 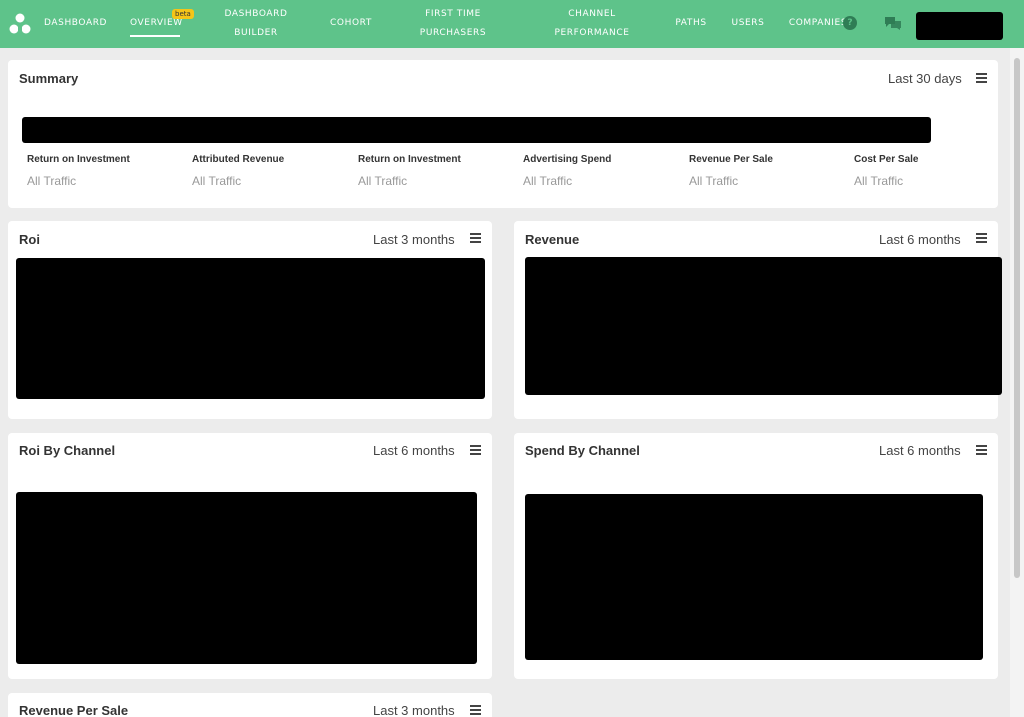 I want to click on nav-item-dashboard-builder: DASHBOARD BUILDER, so click(x=256, y=24).